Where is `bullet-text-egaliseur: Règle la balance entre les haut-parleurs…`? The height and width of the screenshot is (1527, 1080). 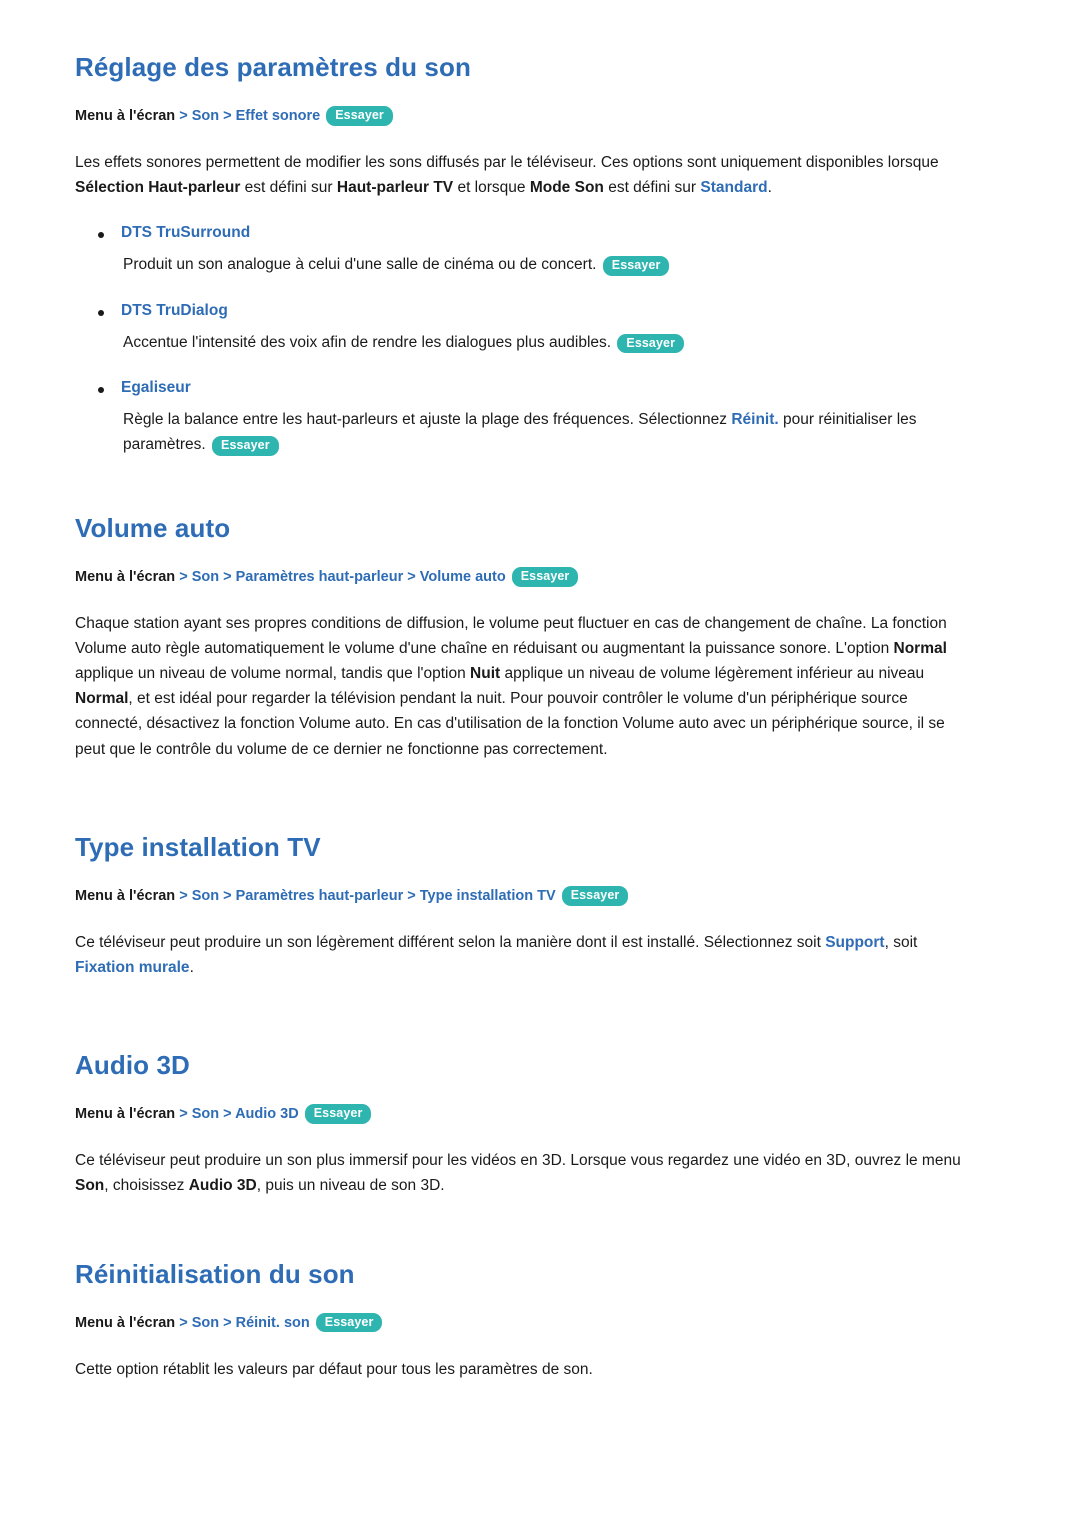
bullet-text-egaliseur: Règle la balance entre les haut-parleurs… is located at coordinates (520, 432).